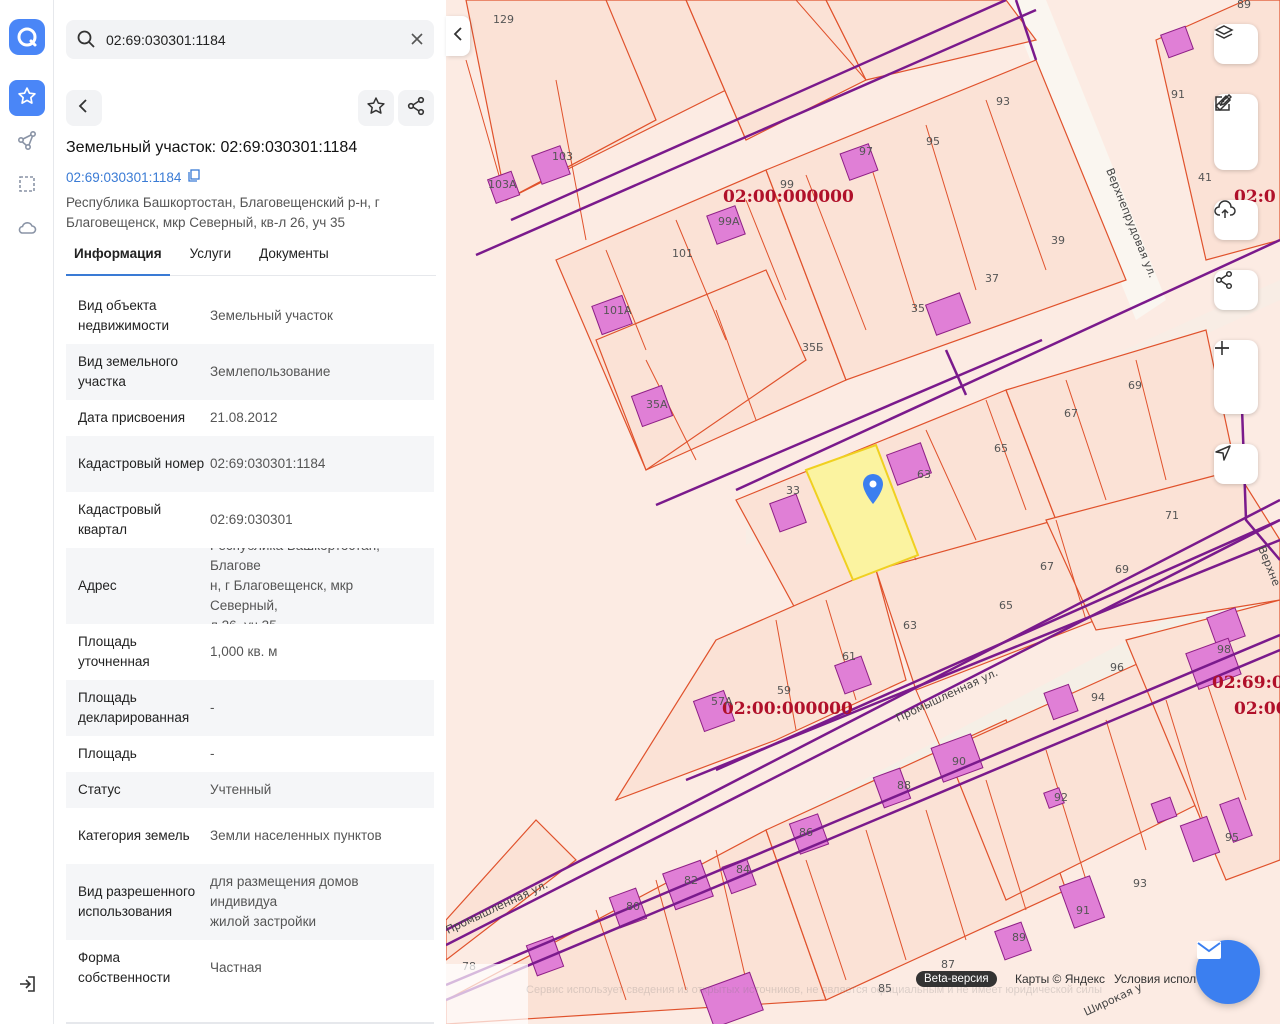 The height and width of the screenshot is (1024, 1280). What do you see at coordinates (787, 709) in the screenshot?
I see `zone-label: 02:00:000000` at bounding box center [787, 709].